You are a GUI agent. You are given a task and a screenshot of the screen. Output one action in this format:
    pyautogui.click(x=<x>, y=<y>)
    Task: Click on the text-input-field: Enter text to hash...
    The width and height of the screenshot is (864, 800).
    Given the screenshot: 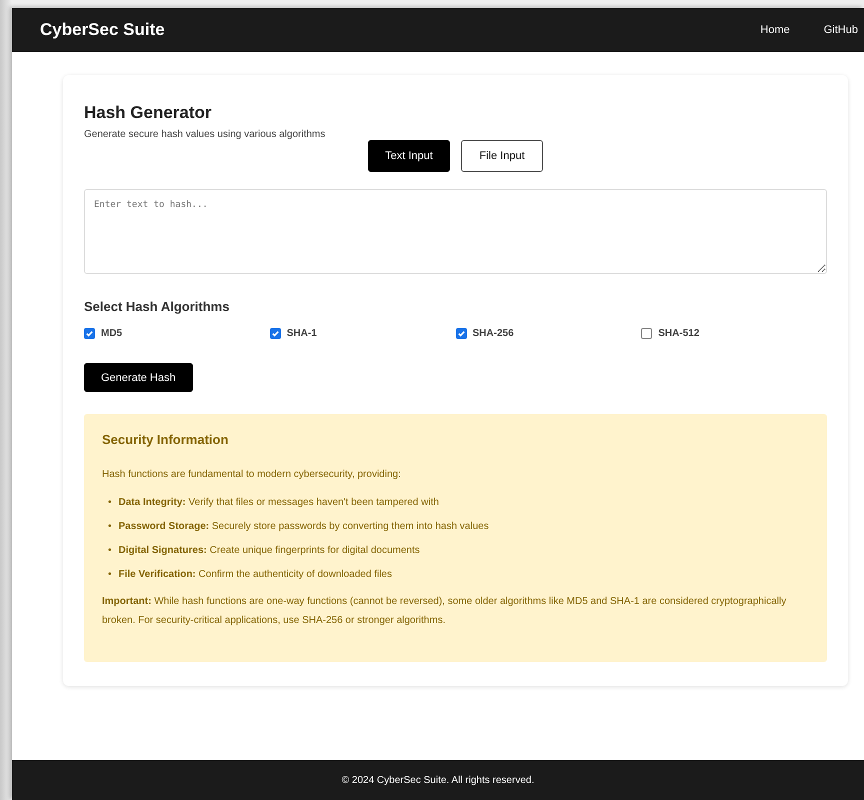 What is the action you would take?
    pyautogui.click(x=455, y=231)
    